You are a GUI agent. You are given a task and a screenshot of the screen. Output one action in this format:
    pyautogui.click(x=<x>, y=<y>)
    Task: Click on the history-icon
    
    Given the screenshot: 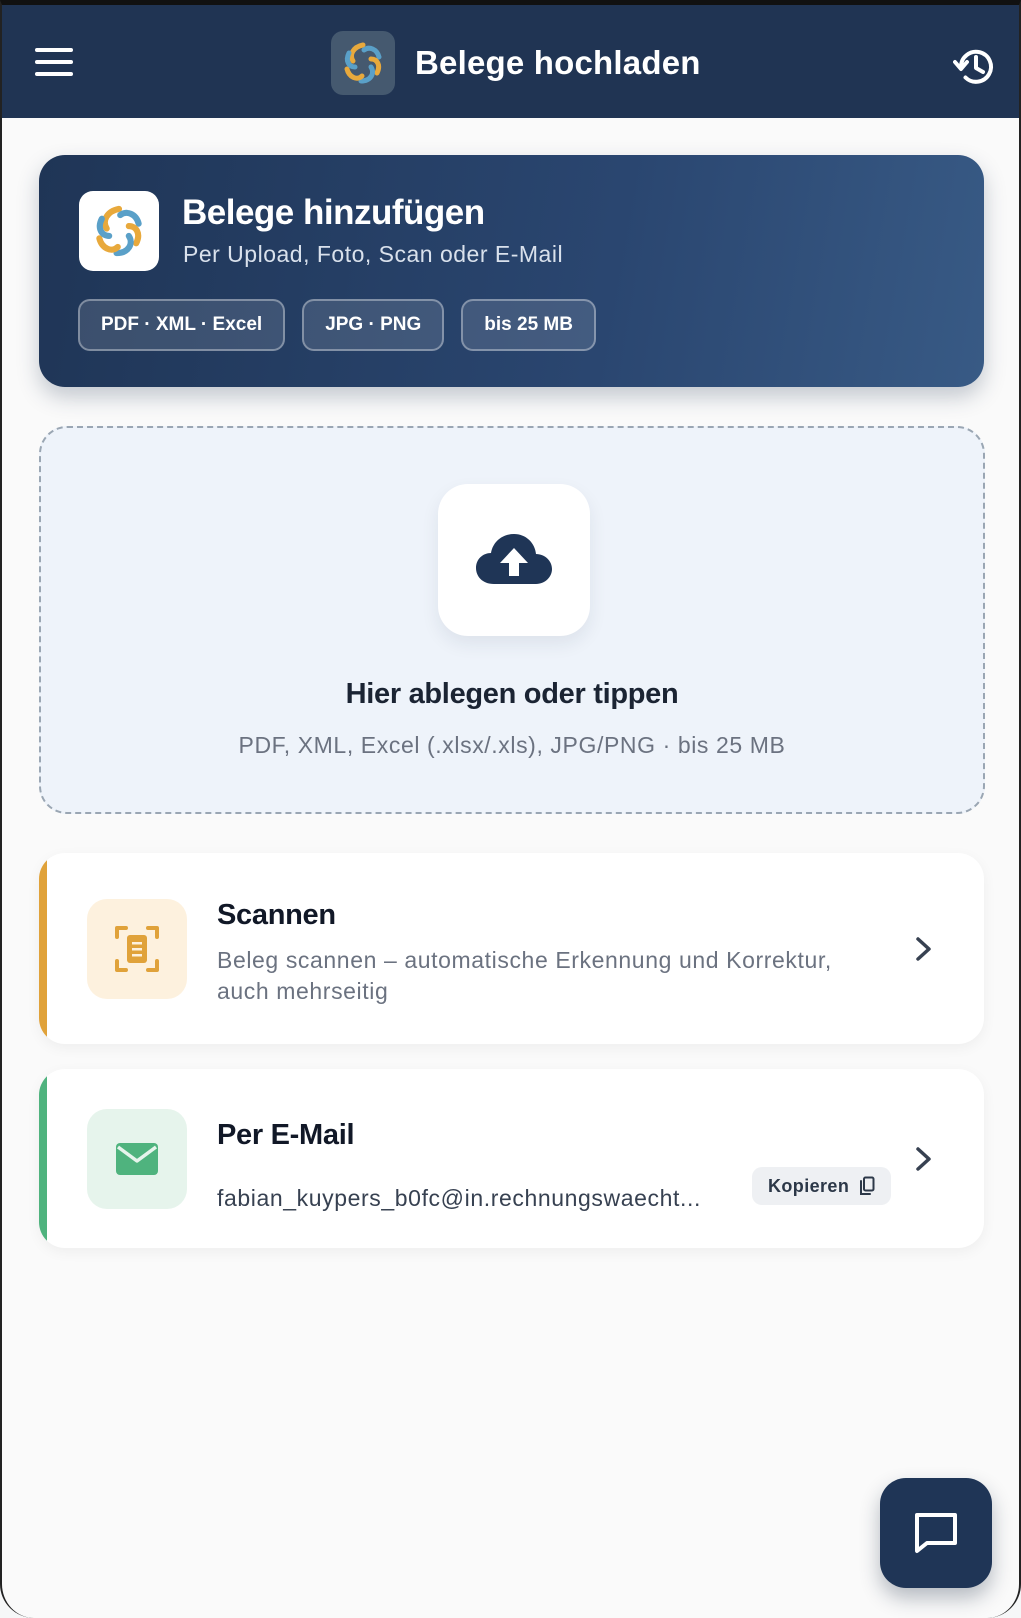 What is the action you would take?
    pyautogui.click(x=973, y=66)
    